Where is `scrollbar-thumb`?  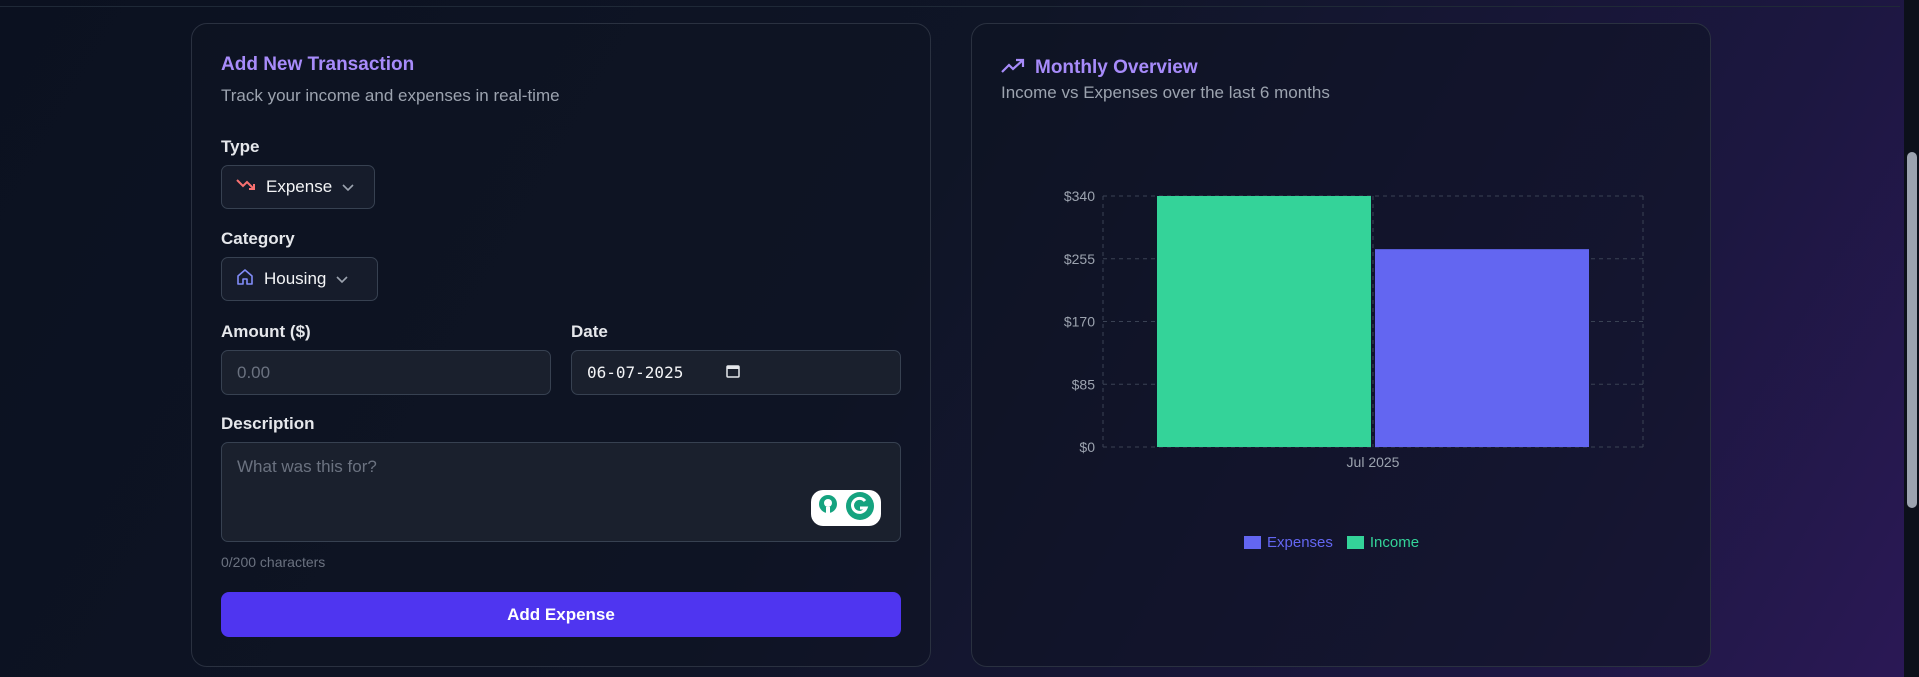 scrollbar-thumb is located at coordinates (1912, 330).